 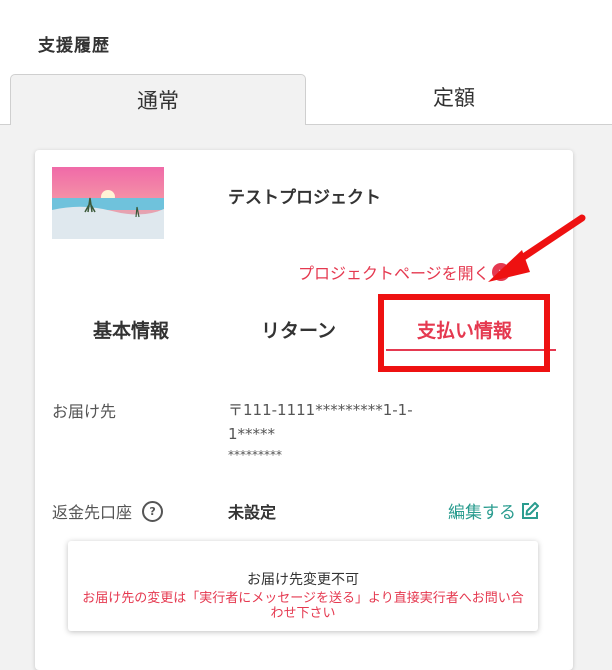 What do you see at coordinates (252, 512) in the screenshot?
I see `refund-account-value: 未設定` at bounding box center [252, 512].